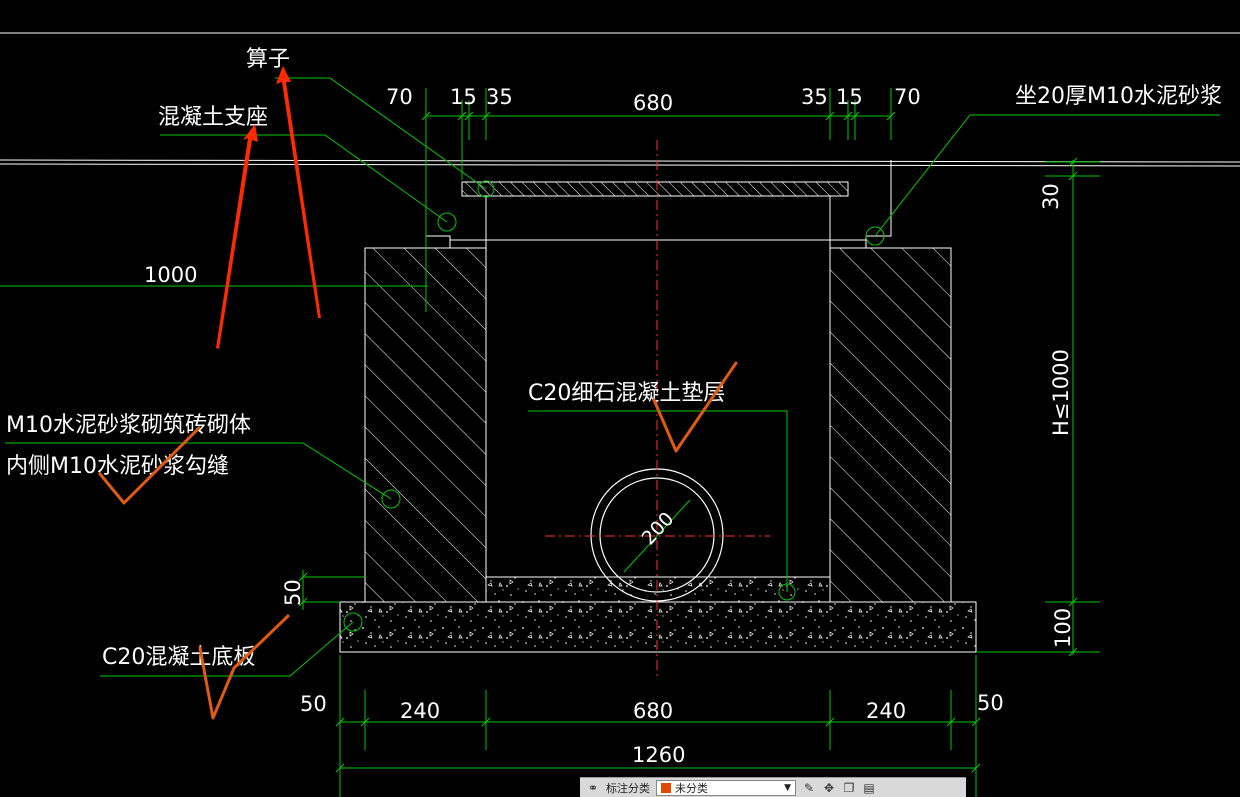 The width and height of the screenshot is (1240, 797). I want to click on dim-bottom-50-right: 50, so click(990, 703).